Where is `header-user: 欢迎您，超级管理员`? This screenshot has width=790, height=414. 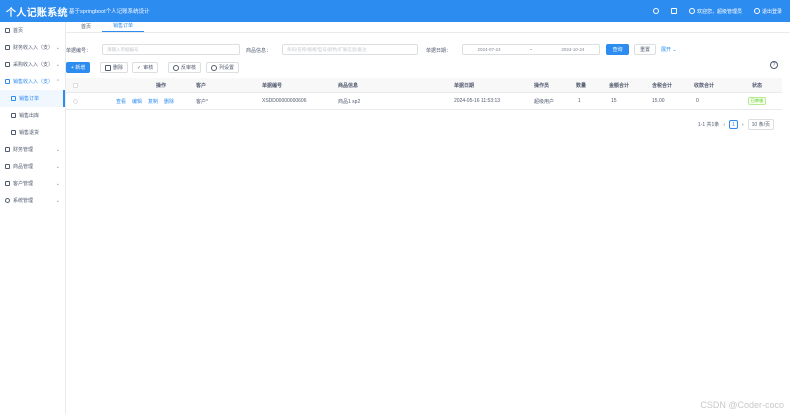 header-user: 欢迎您，超级管理员 is located at coordinates (715, 11).